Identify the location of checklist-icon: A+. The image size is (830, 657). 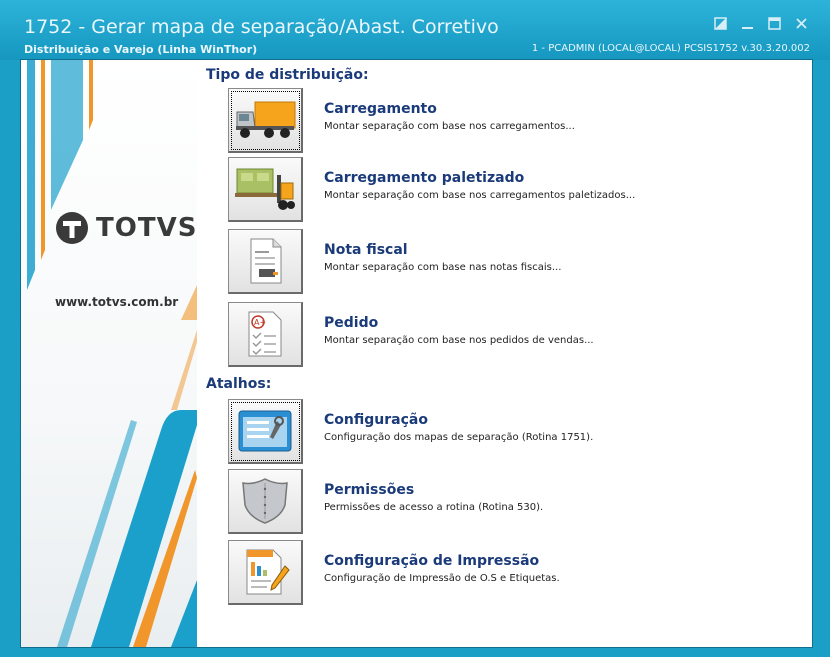
(265, 334).